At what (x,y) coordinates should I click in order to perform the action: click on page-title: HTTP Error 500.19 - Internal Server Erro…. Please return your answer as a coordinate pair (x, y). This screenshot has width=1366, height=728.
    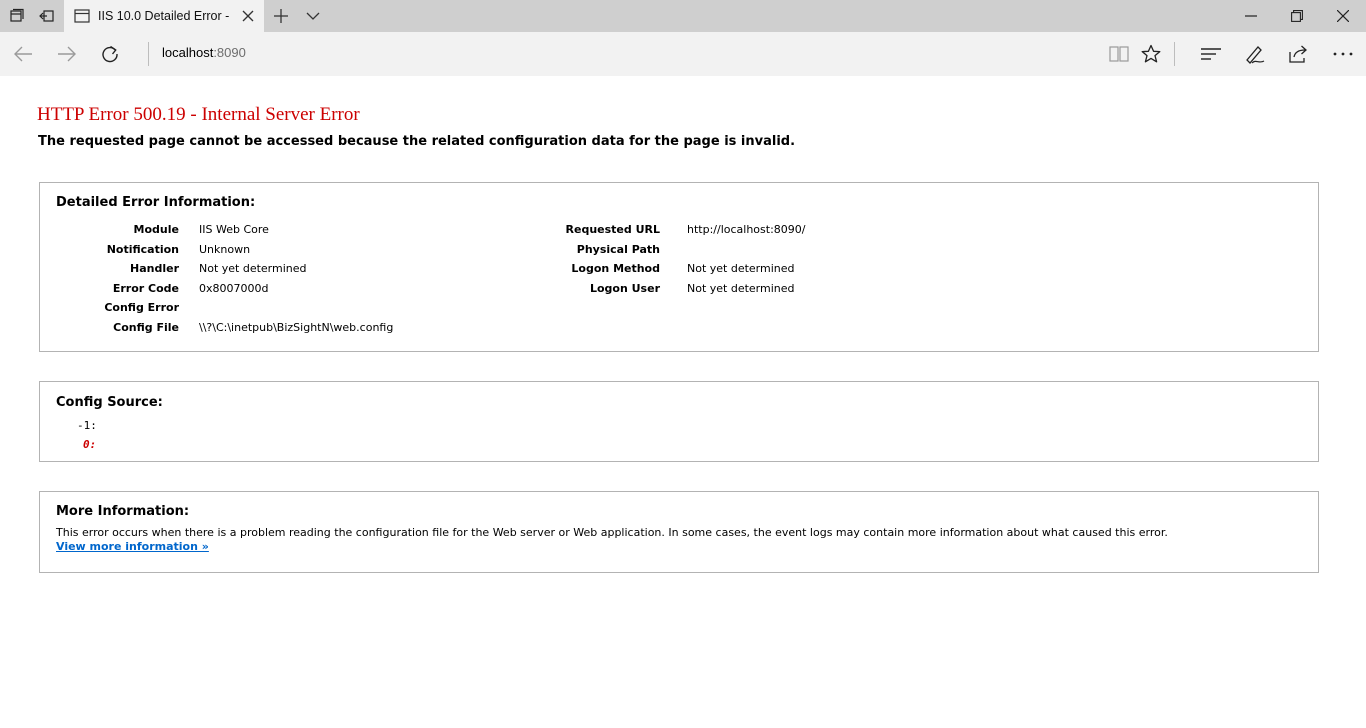
    Looking at the image, I should click on (198, 114).